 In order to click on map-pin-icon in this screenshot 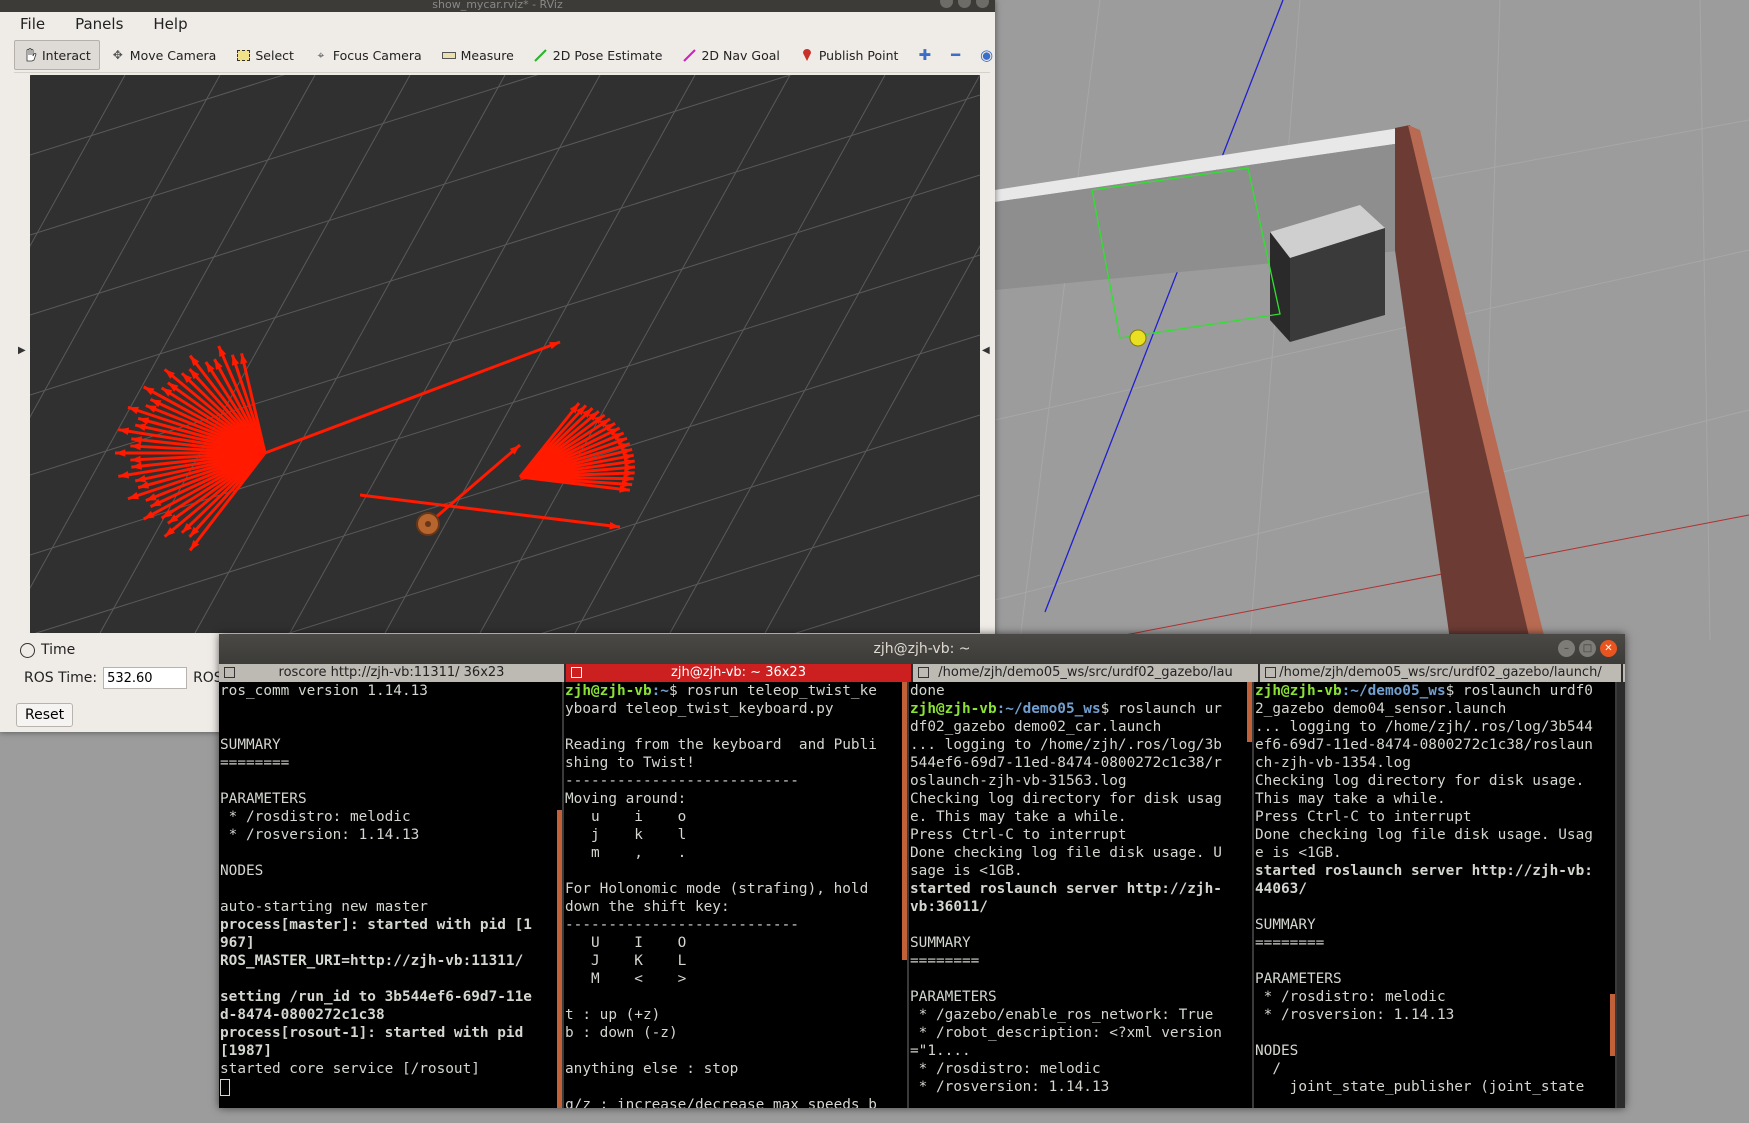, I will do `click(807, 55)`.